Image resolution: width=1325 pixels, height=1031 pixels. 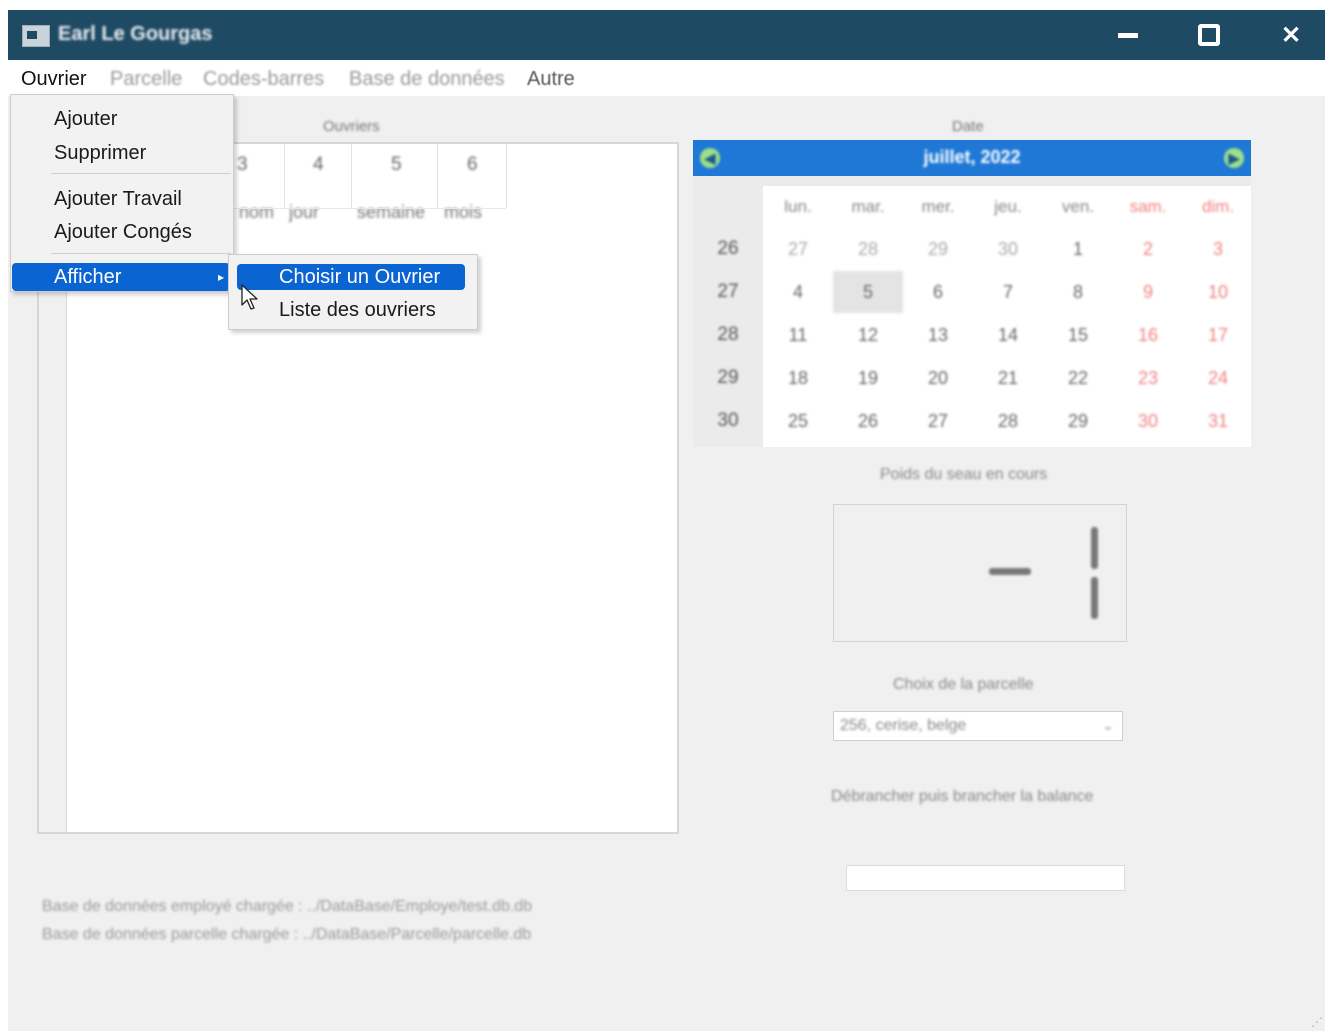 What do you see at coordinates (121, 232) in the screenshot?
I see `menu-item-ajouter-conges: Ajouter Congés` at bounding box center [121, 232].